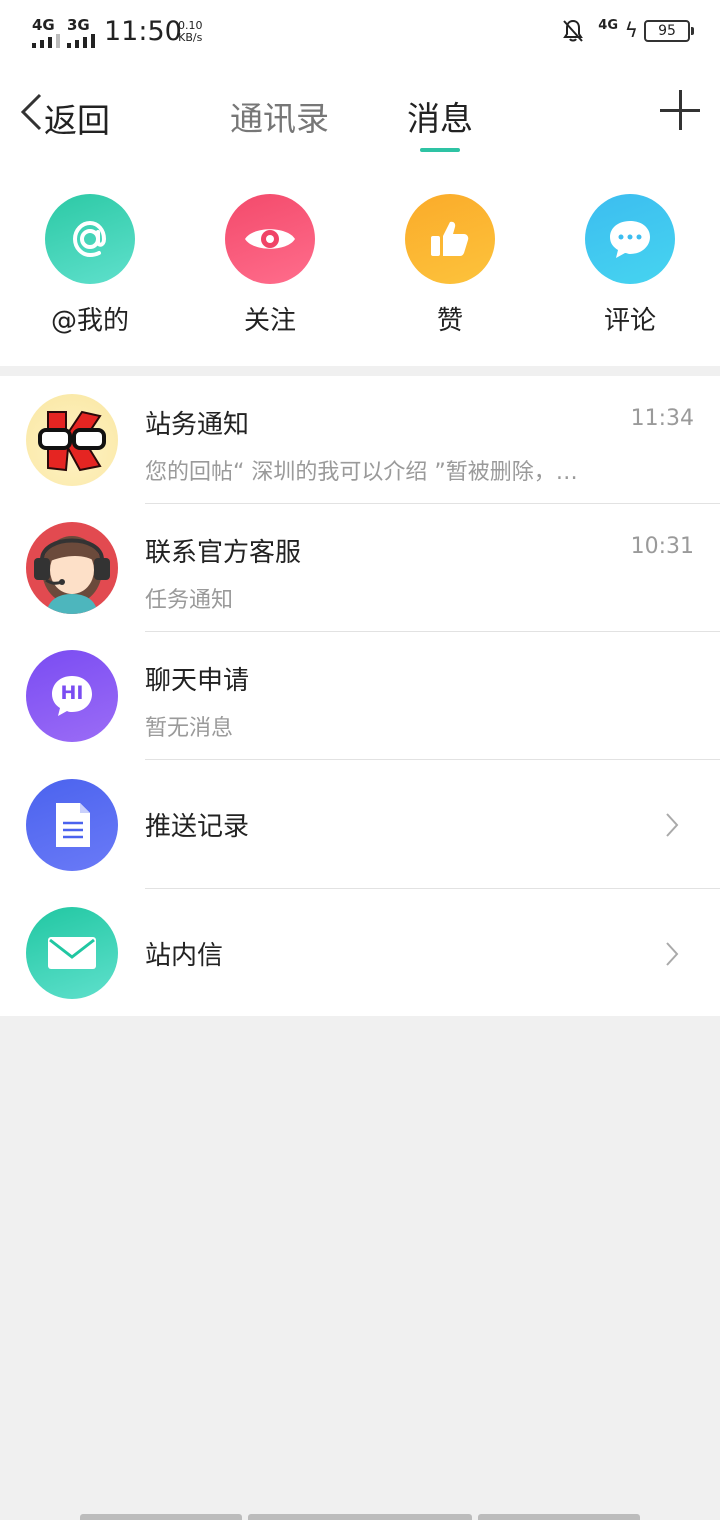 The image size is (720, 1520). I want to click on status-icons: 4G ϟ 95, so click(612, 32).